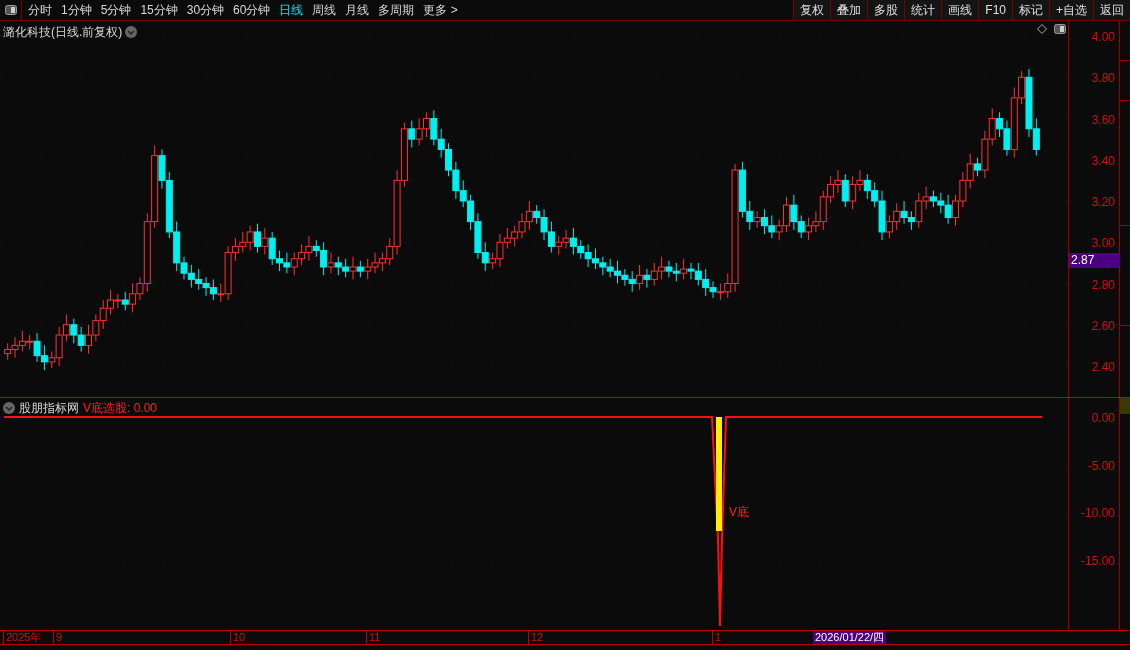 This screenshot has width=1130, height=650. Describe the element at coordinates (995, 10) in the screenshot. I see `toolbar-button: F10` at that location.